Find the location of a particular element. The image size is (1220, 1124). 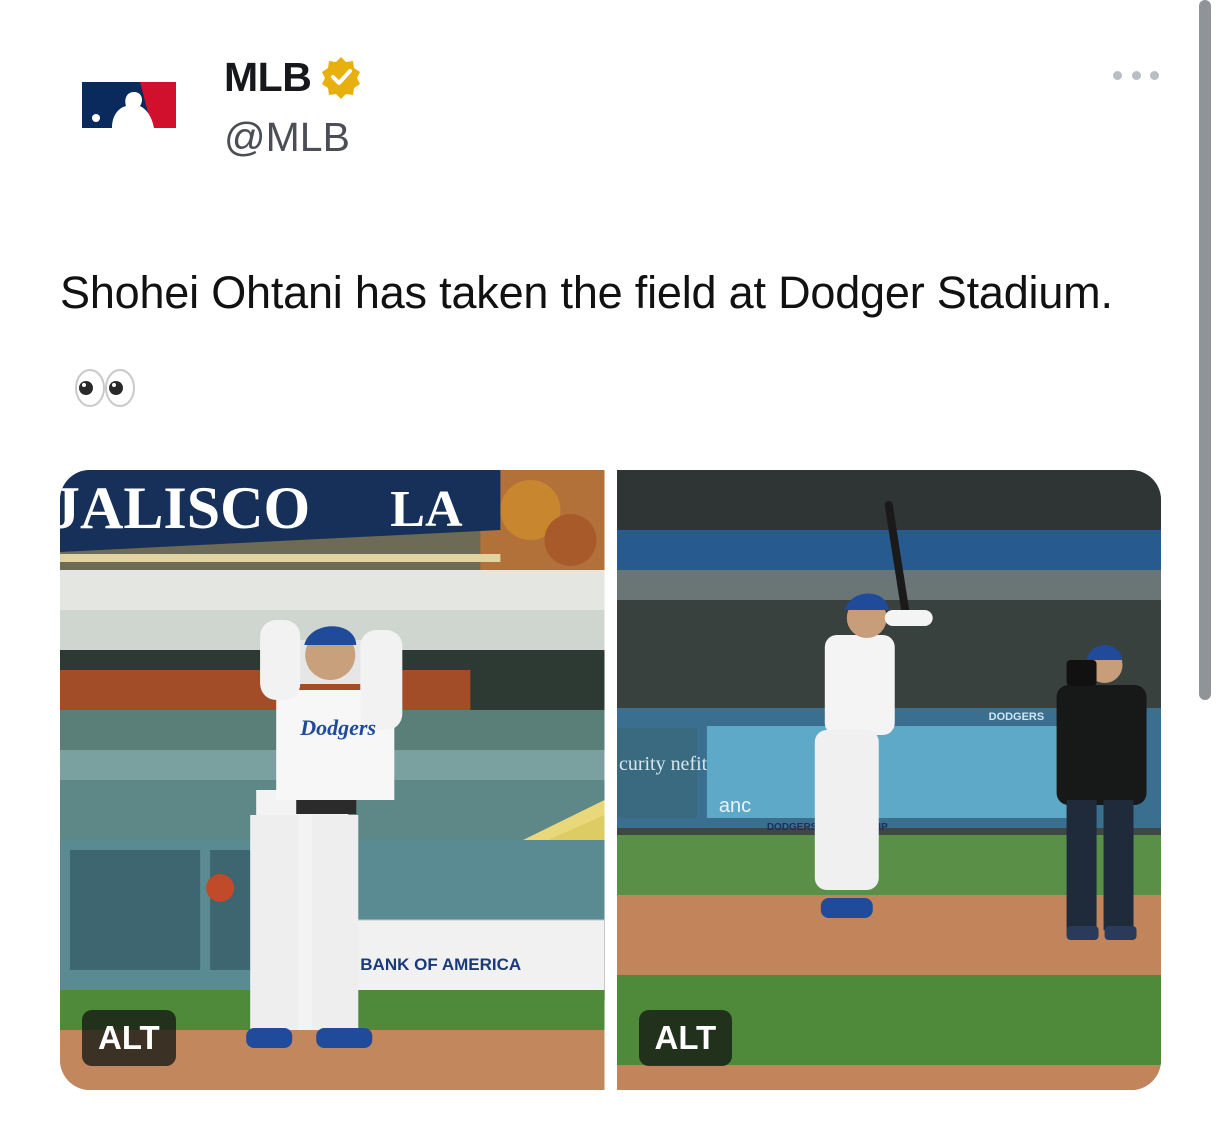

author-display-name-row: MLB is located at coordinates (293, 77).